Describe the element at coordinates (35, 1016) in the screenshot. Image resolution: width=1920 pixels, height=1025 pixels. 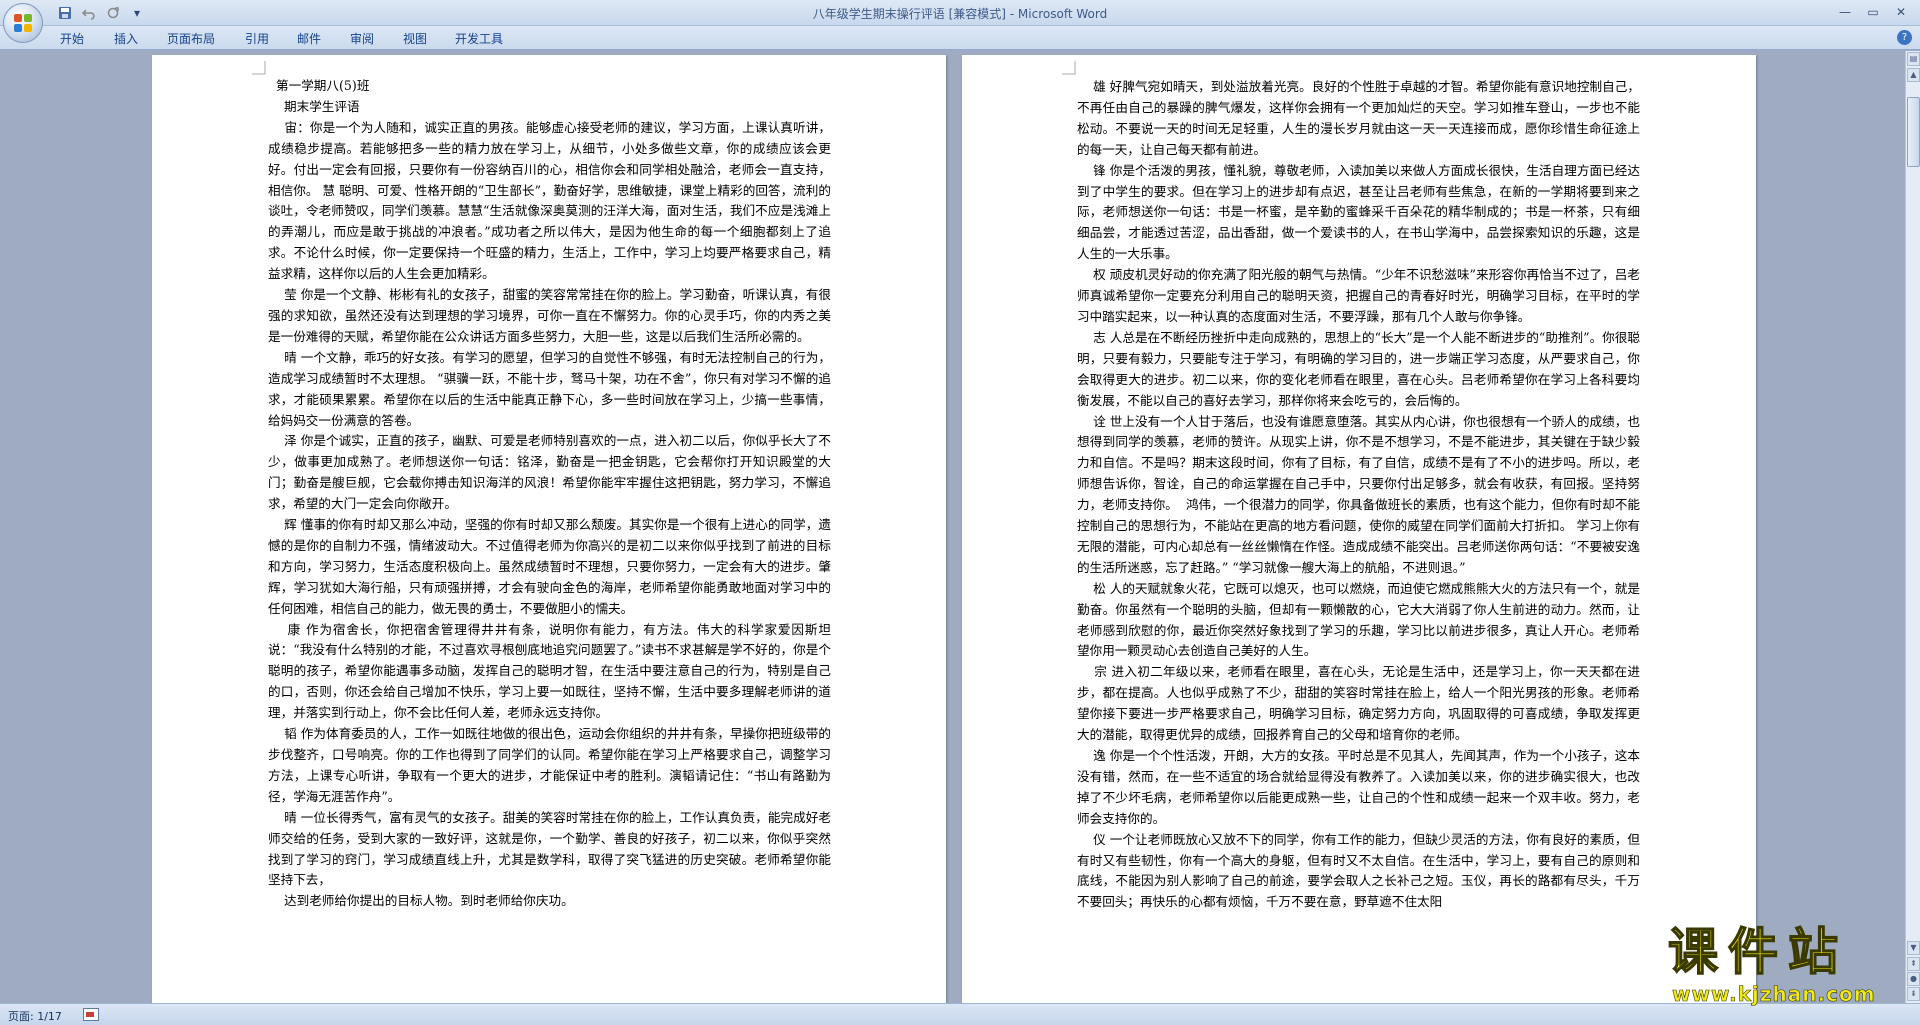
I see `page-count: 页面: 1/17` at that location.